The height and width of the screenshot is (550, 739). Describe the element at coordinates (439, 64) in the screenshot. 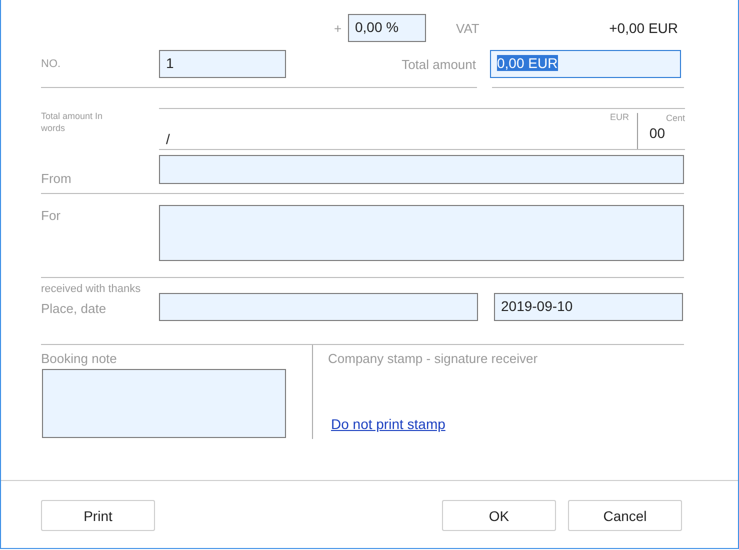

I see `total-amount-label: Total amount` at that location.